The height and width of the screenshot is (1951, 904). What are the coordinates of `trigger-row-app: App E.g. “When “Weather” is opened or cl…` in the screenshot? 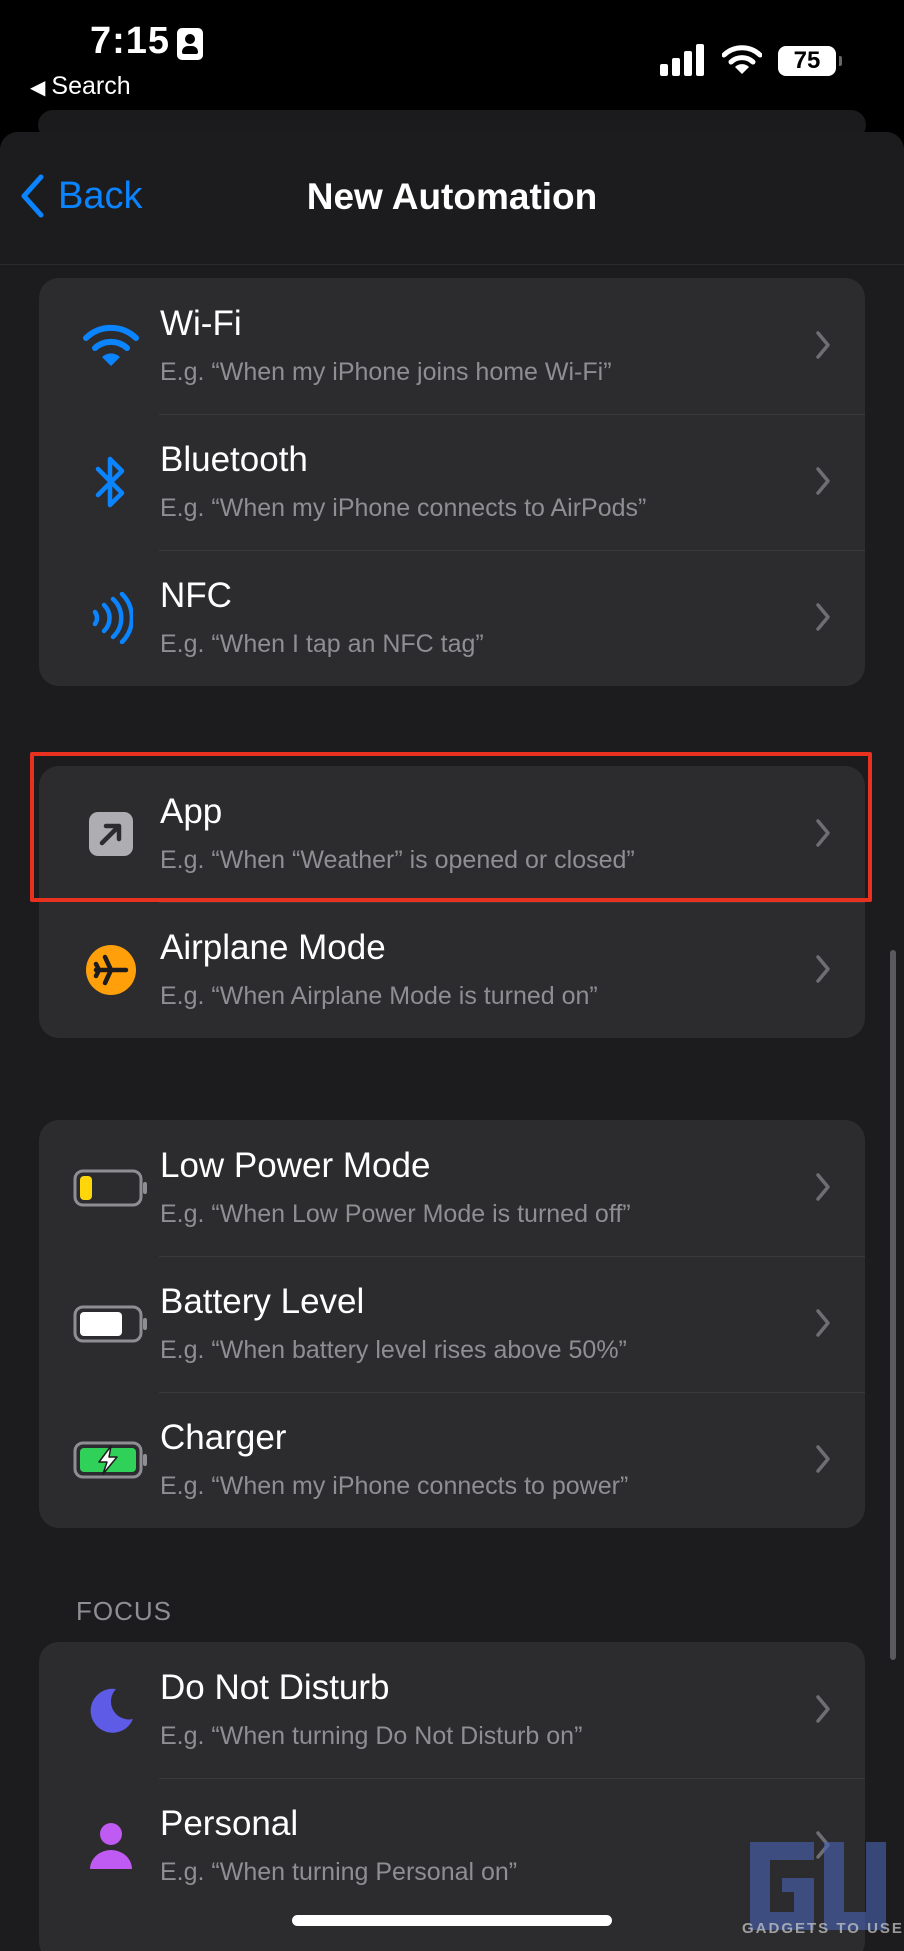 It's located at (452, 834).